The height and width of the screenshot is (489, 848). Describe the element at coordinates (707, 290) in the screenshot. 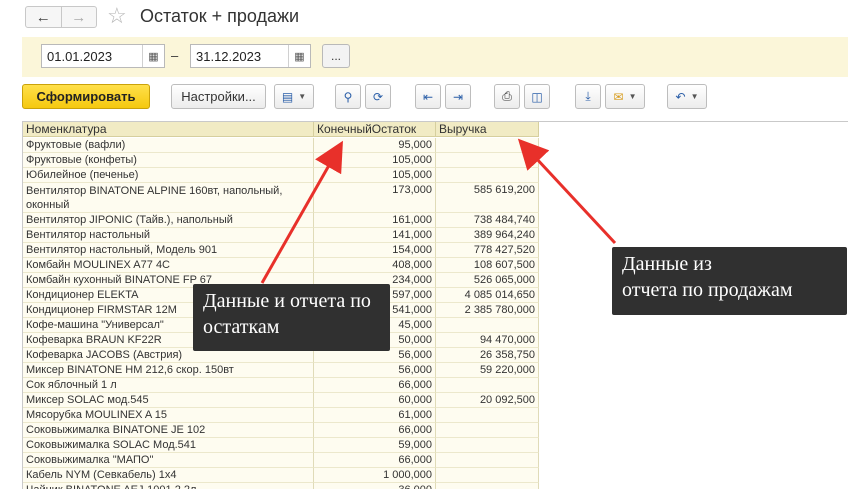

I see `sales-annotation-line2: отчета по продажам` at that location.